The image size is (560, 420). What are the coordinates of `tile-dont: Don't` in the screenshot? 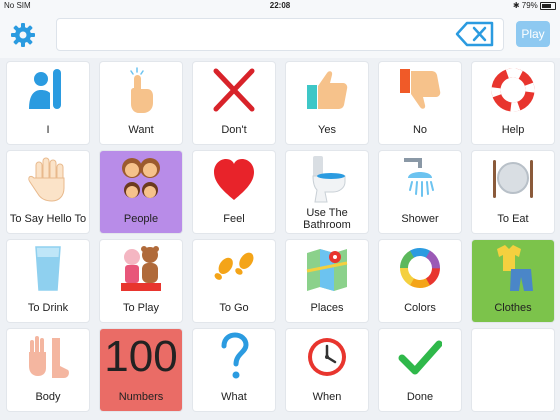 It's located at (234, 103).